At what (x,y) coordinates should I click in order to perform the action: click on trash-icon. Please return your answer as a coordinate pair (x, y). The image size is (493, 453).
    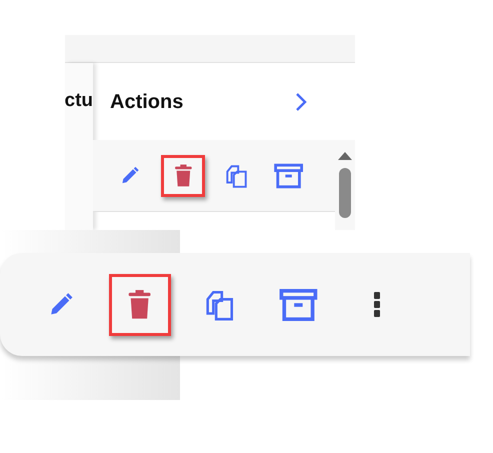
    Looking at the image, I should click on (183, 175).